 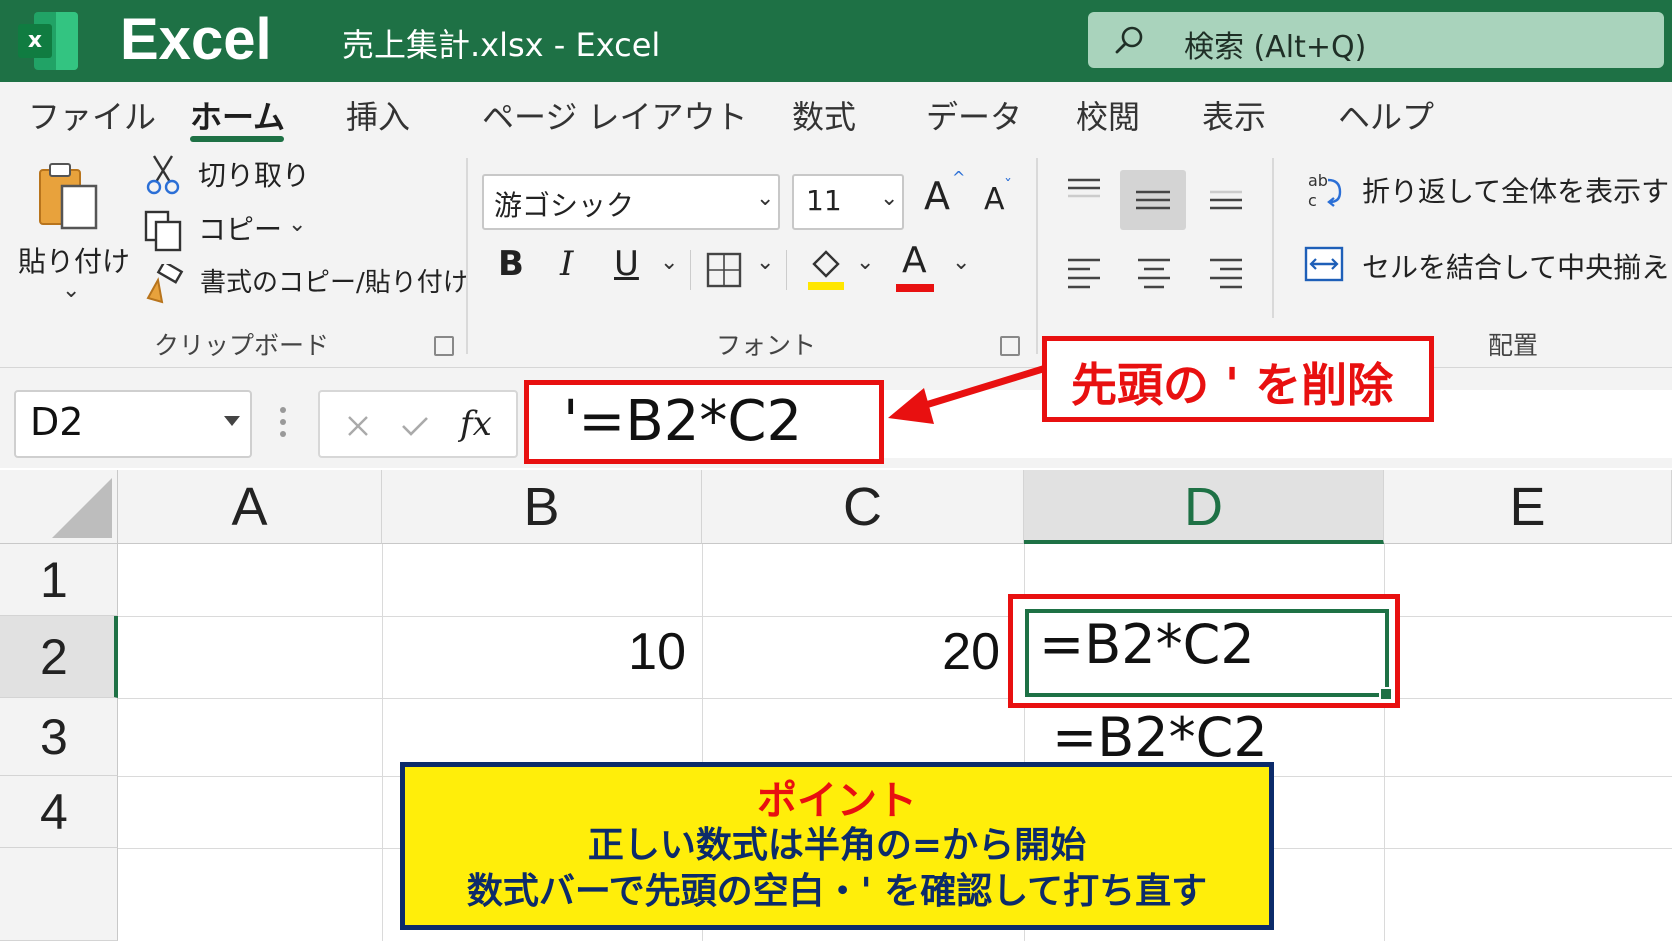 I want to click on ribbon-tabs: ファイル ホーム 挿入 ページ レイアウト 数式 データ 校閲 表示 ヘルプ, so click(x=836, y=114).